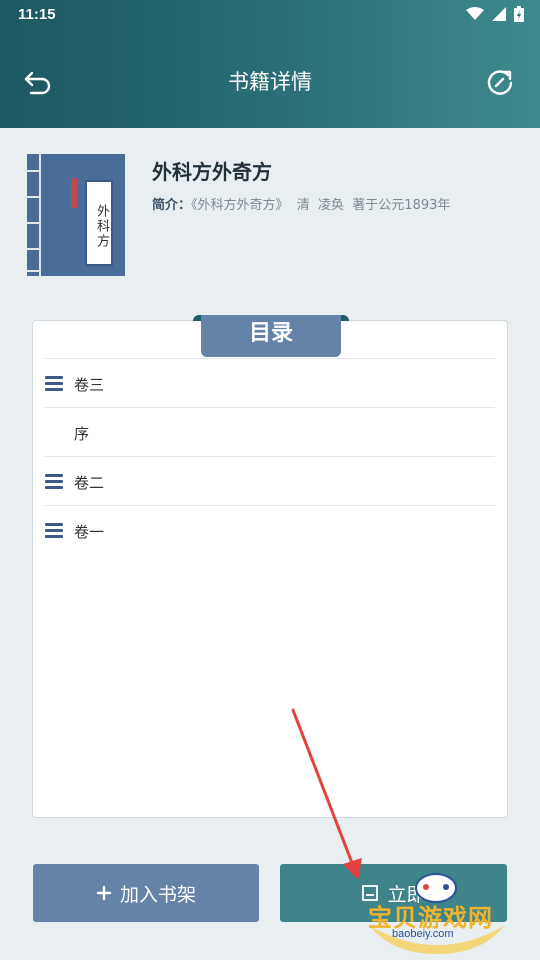 The height and width of the screenshot is (960, 540). Describe the element at coordinates (76, 215) in the screenshot. I see `book-cover: 外科方` at that location.